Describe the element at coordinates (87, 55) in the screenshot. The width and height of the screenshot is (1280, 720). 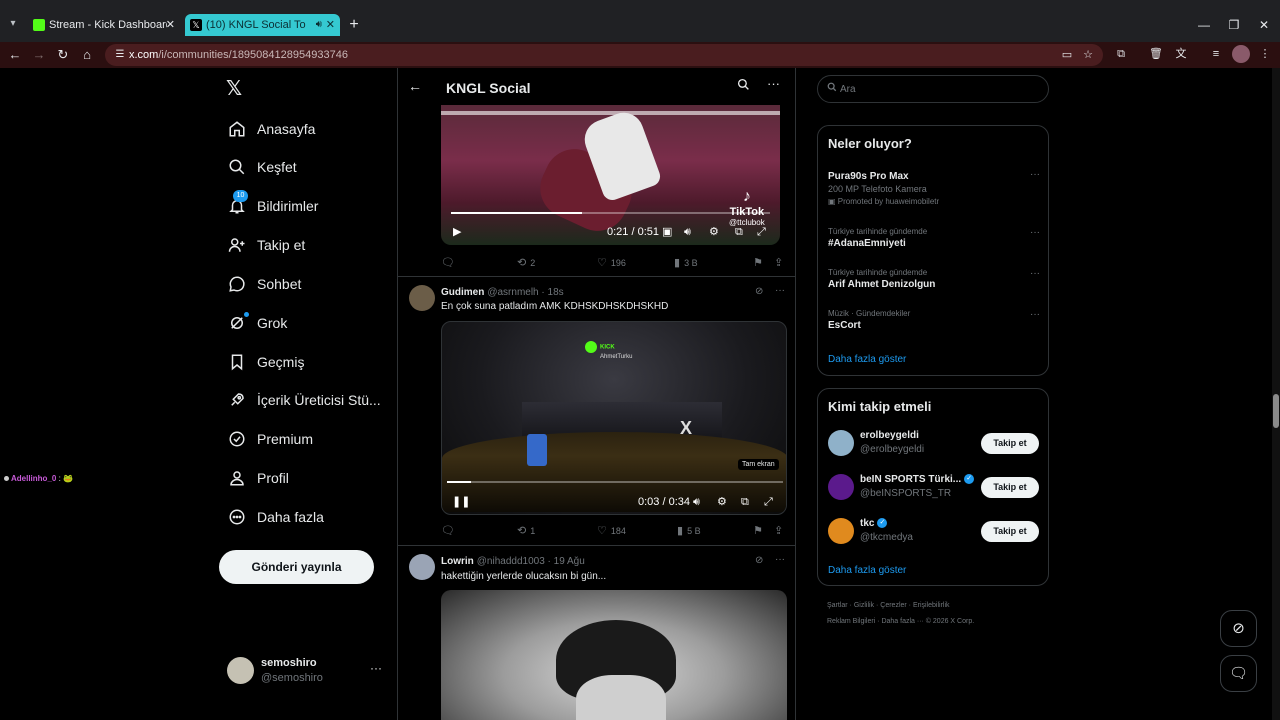
I see `home-icon: ⌂` at that location.